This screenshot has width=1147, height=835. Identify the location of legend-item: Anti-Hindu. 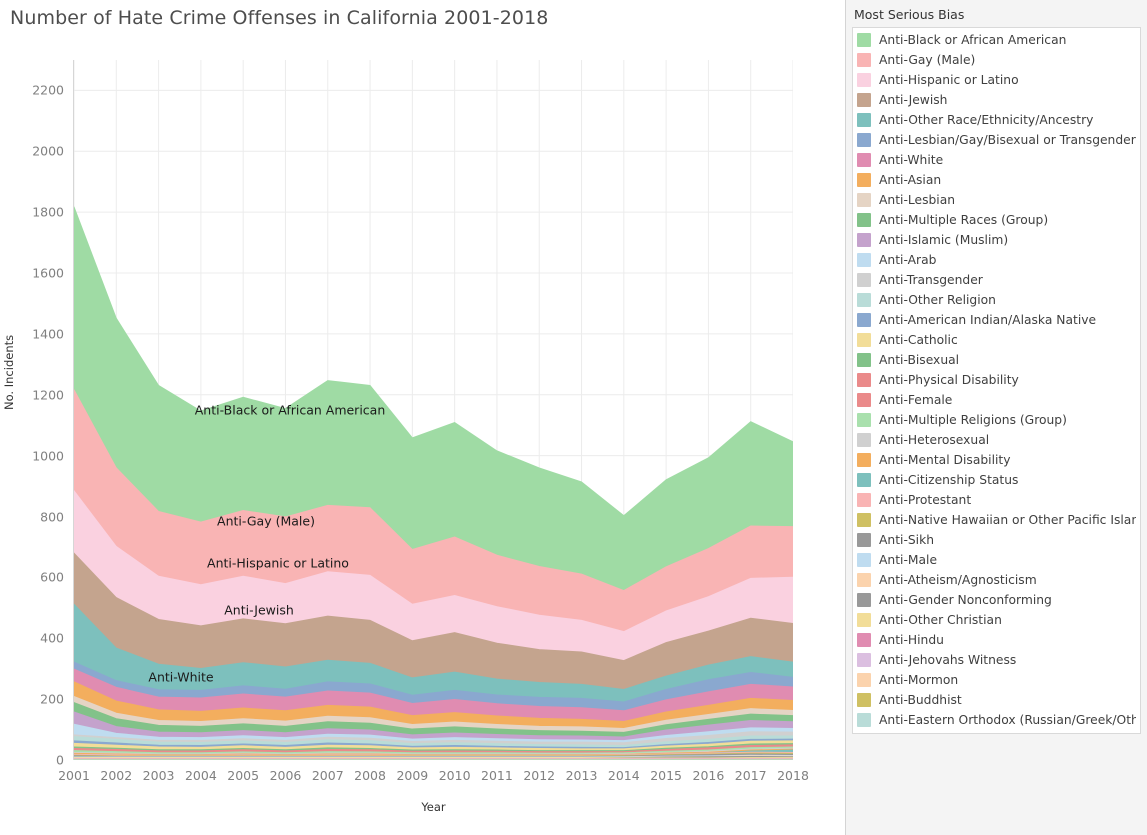
(996, 640).